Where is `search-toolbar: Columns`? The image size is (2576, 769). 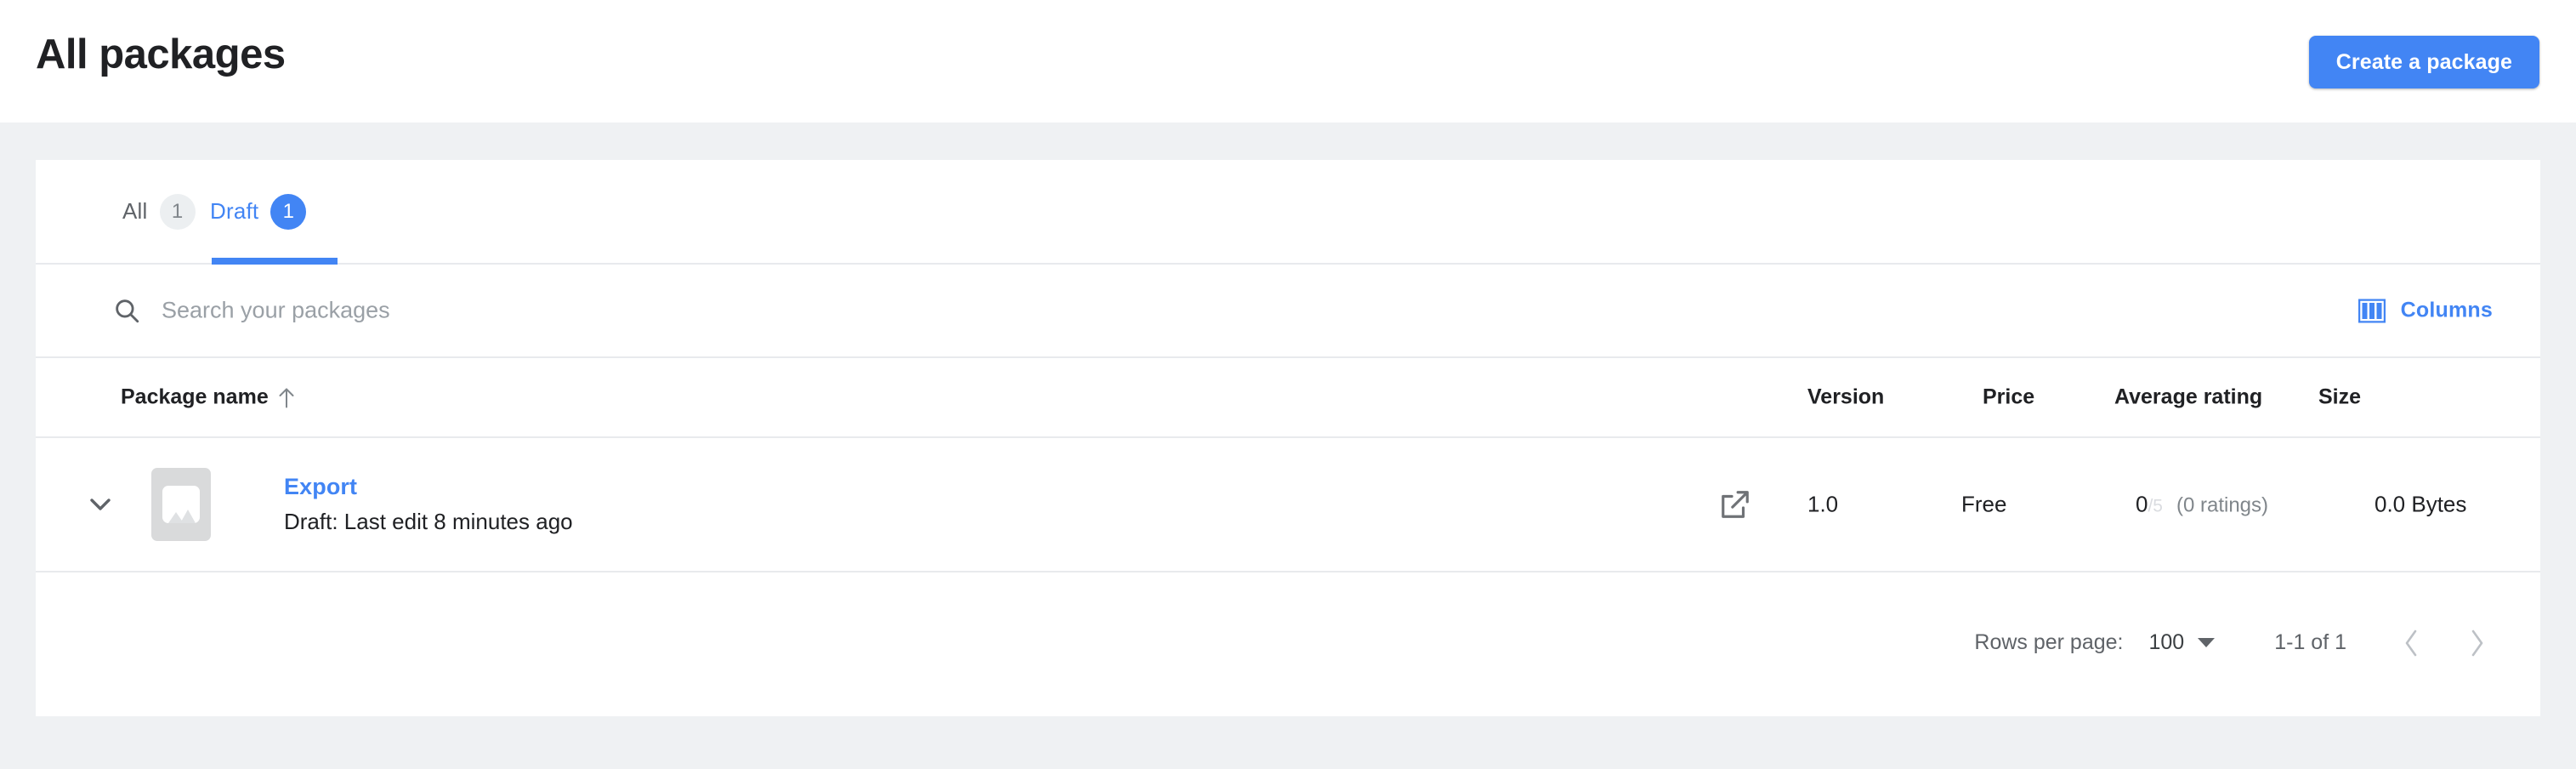
search-toolbar: Columns is located at coordinates (1288, 311).